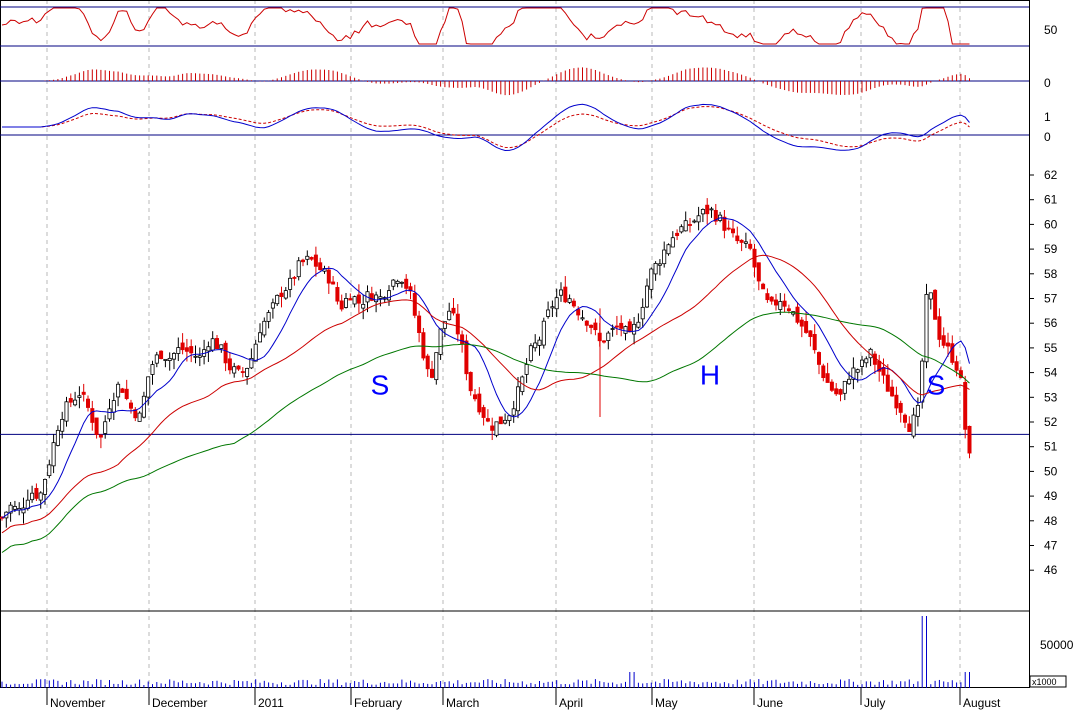 This screenshot has height=711, width=1086. I want to click on month-label: June, so click(770, 703).